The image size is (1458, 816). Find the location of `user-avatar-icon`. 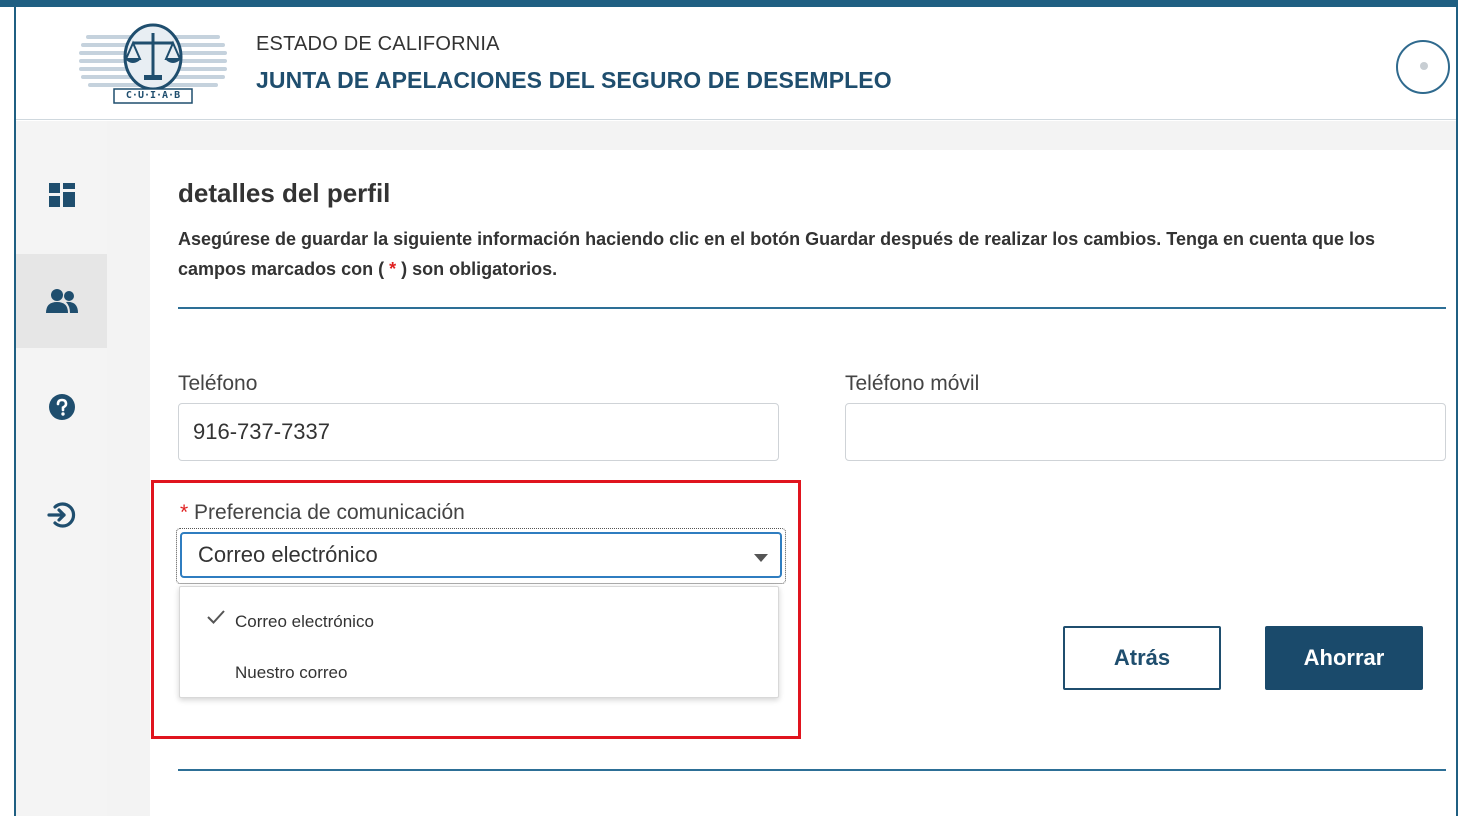

user-avatar-icon is located at coordinates (1424, 66).